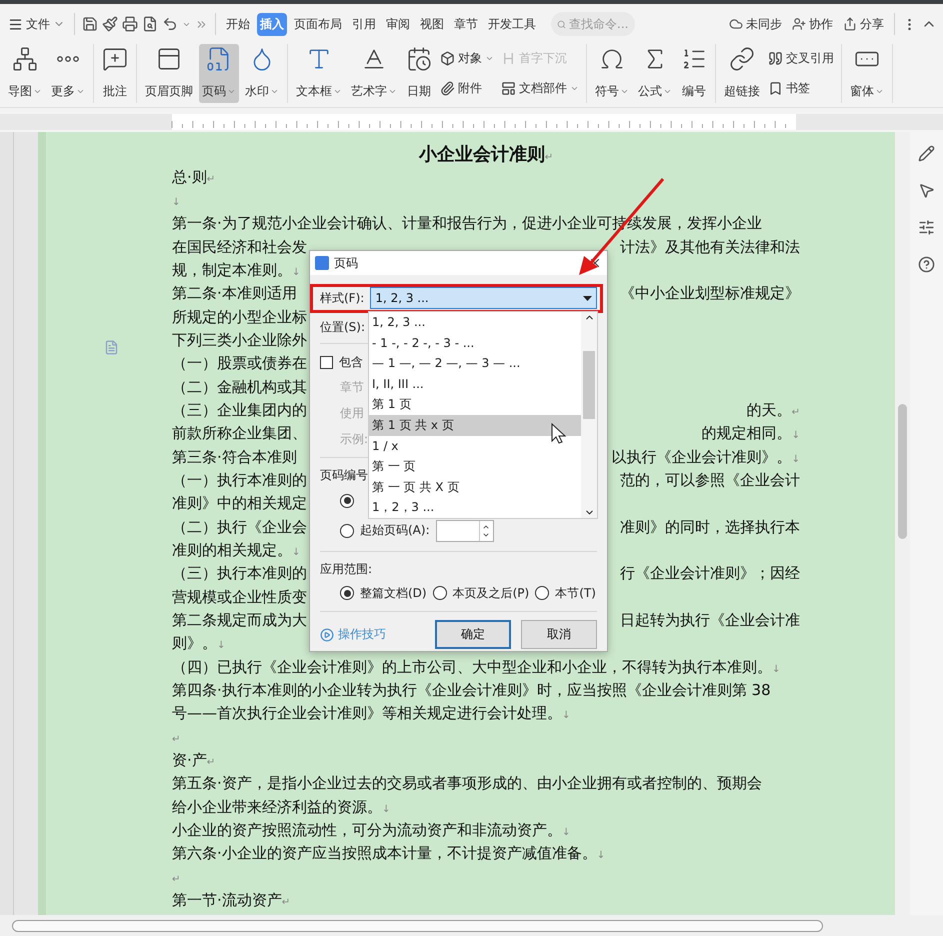 The image size is (943, 936). What do you see at coordinates (467, 783) in the screenshot?
I see `document-text: 第五条·资产，是指小企业过去的交易或者事项形成的、由小企业拥有或者控制的、预期会` at bounding box center [467, 783].